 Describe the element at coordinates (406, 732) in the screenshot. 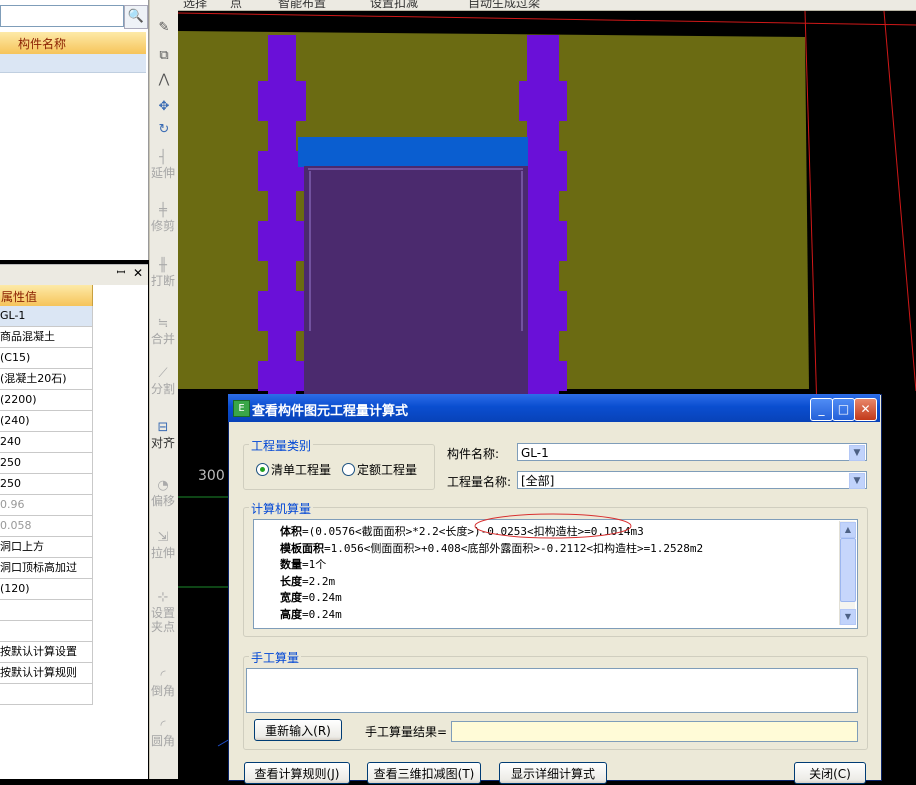

I see `manual-result-label: 手工算量结果=` at that location.